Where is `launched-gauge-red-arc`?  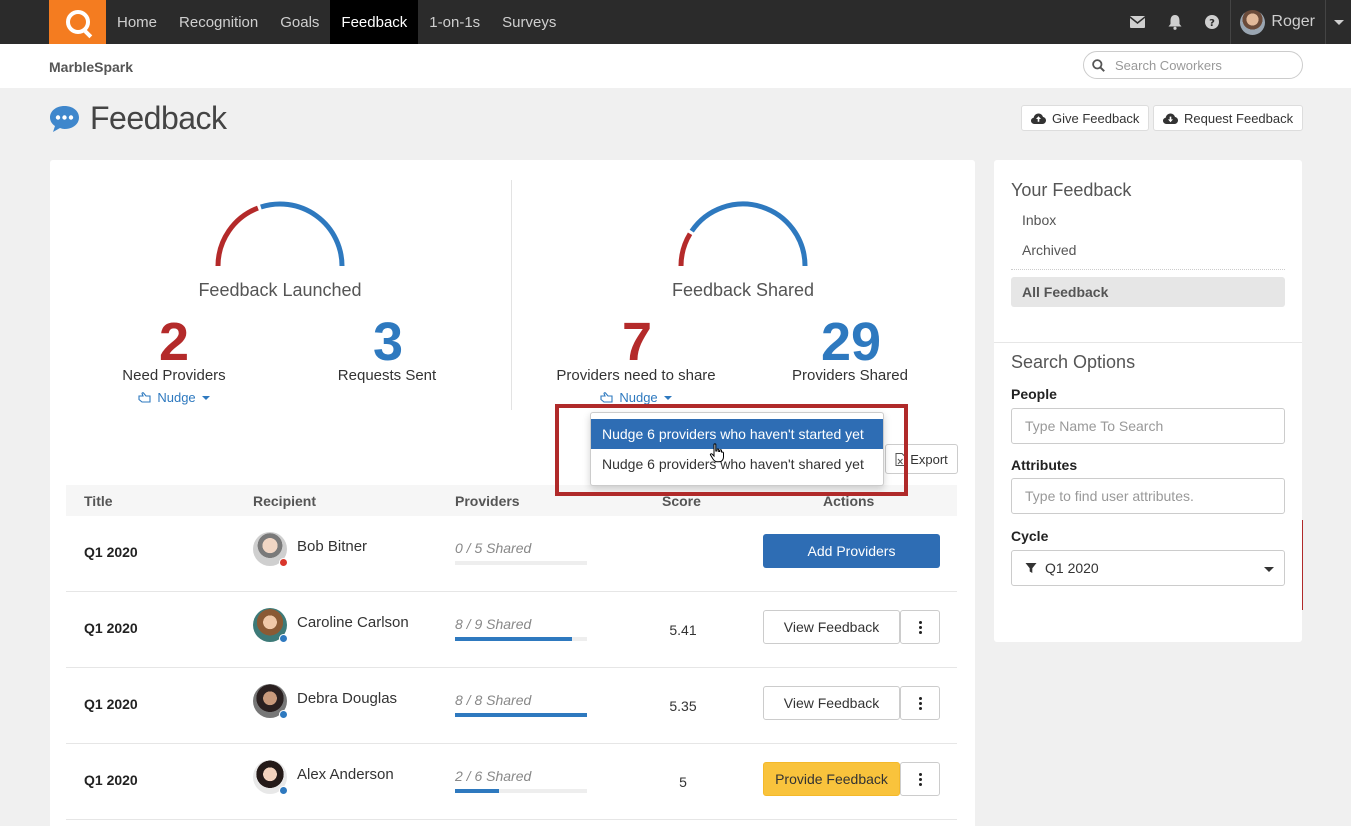
launched-gauge-red-arc is located at coordinates (237, 236).